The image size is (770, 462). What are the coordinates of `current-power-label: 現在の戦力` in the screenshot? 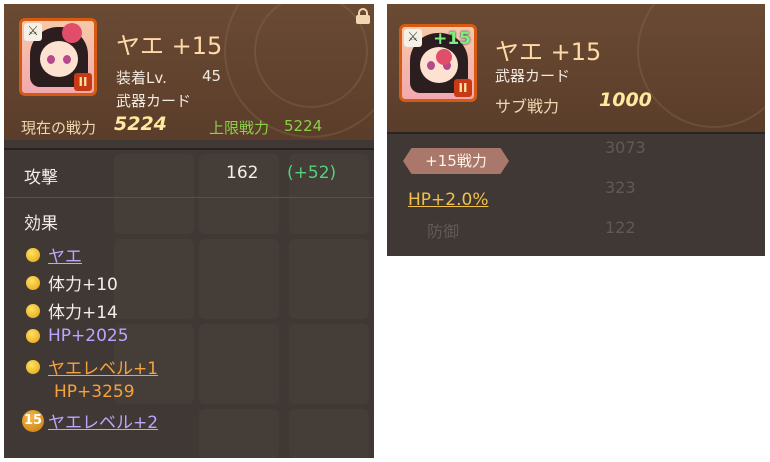 It's located at (59, 128).